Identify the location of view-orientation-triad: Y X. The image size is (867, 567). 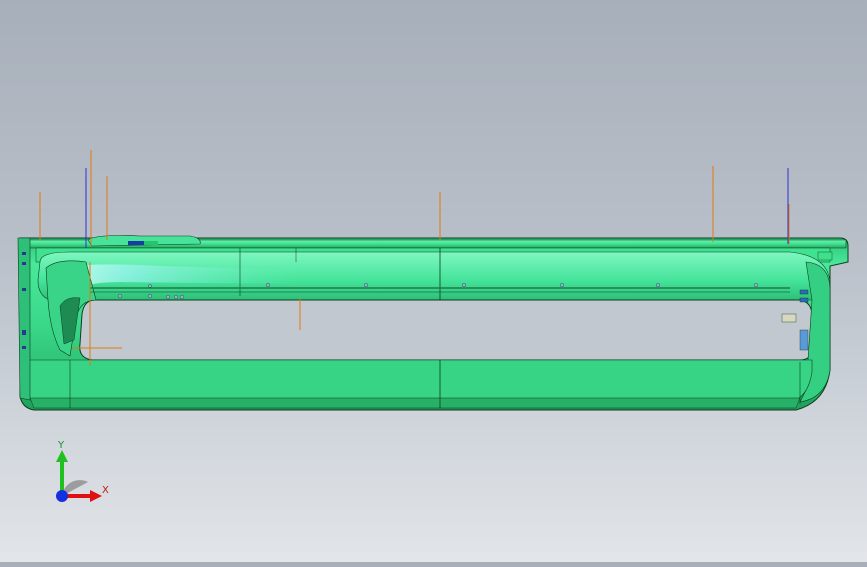
(83, 476).